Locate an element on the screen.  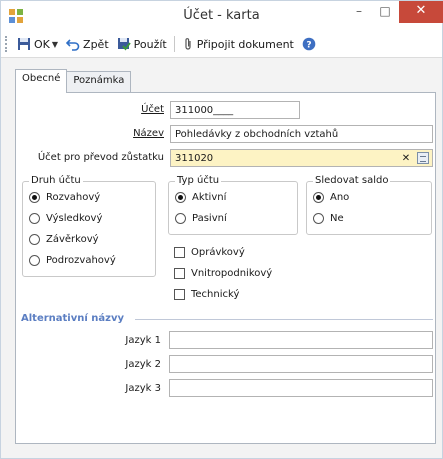
apply-button: Použít is located at coordinates (142, 44).